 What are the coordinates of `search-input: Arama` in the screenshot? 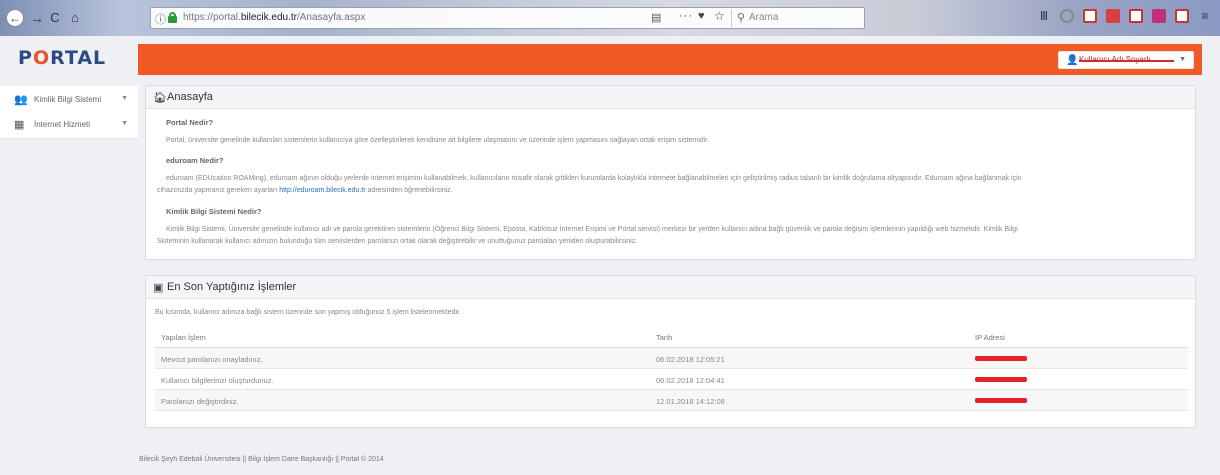 It's located at (763, 17).